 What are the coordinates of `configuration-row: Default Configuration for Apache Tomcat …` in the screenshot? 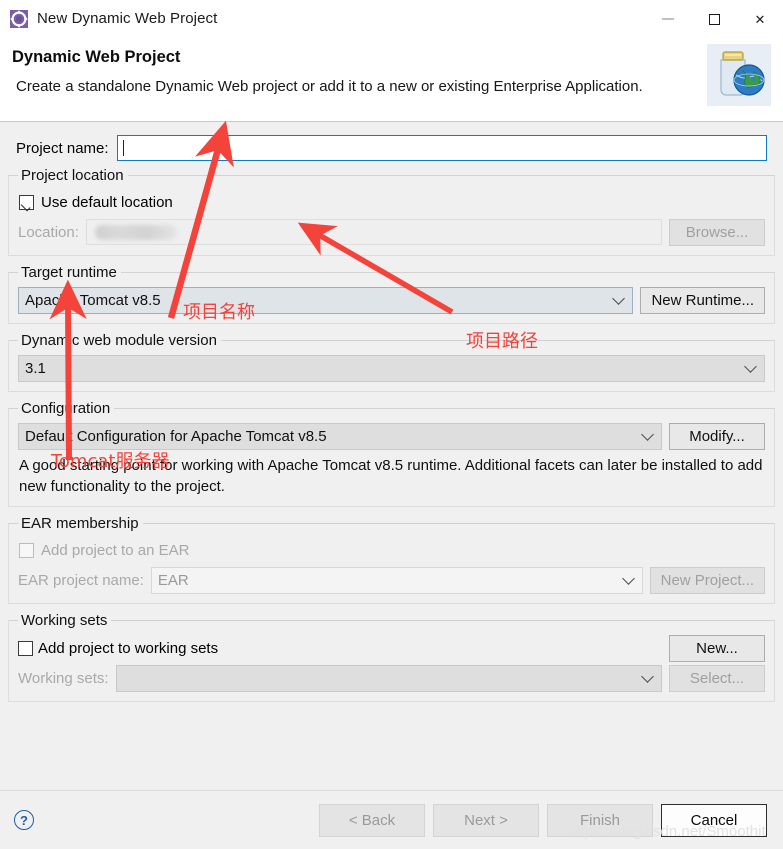 It's located at (391, 436).